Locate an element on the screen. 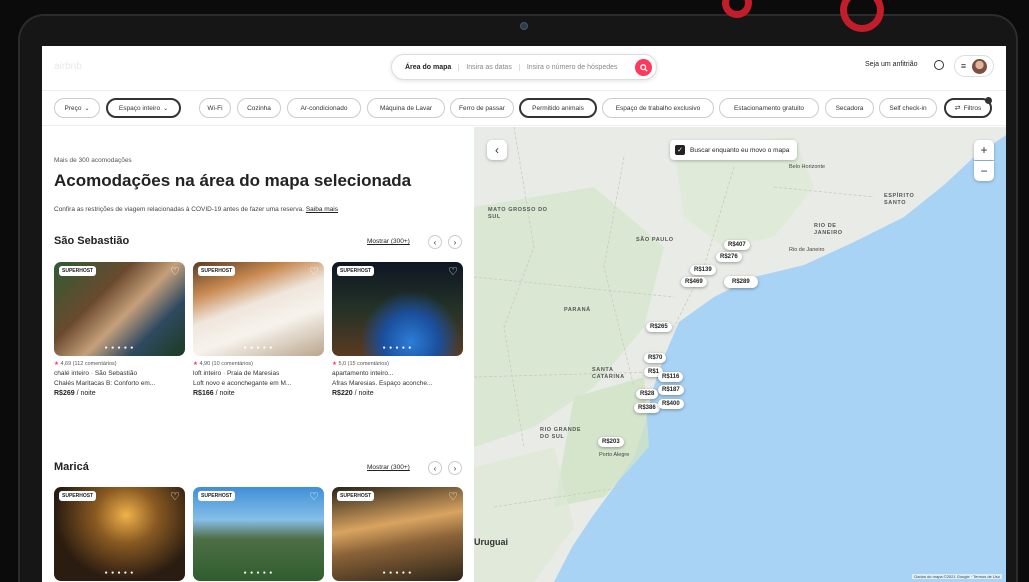  section-title: Maricá is located at coordinates (71, 467).